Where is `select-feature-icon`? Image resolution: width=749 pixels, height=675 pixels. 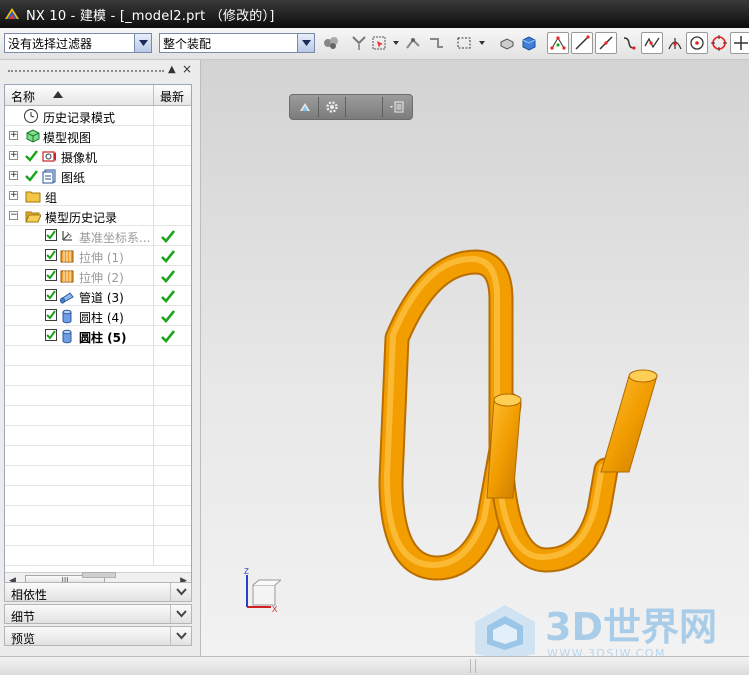
select-feature-icon is located at coordinates (359, 43).